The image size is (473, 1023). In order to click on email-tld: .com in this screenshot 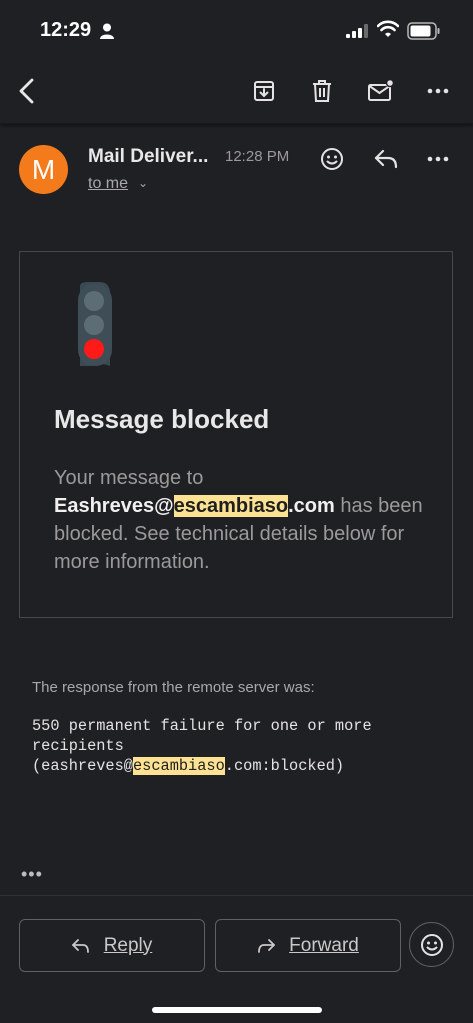, I will do `click(311, 506)`.